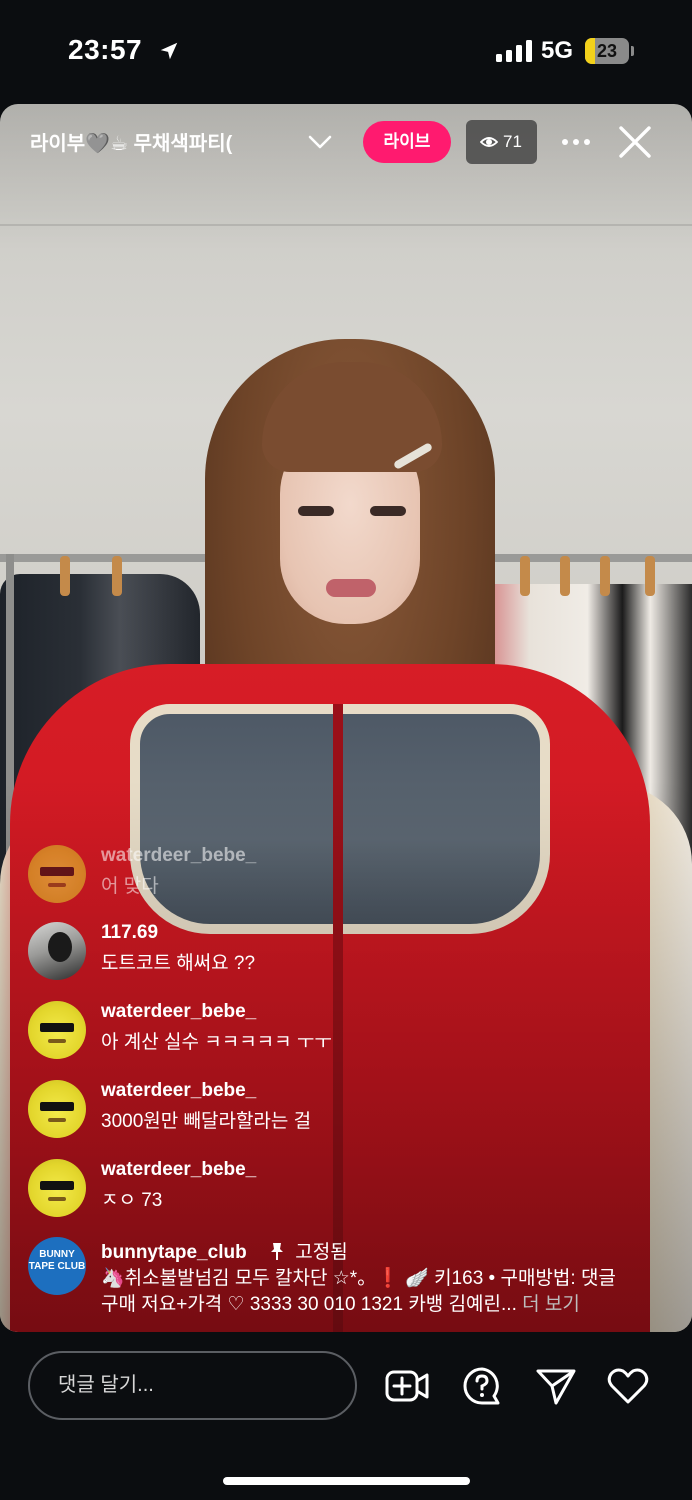  Describe the element at coordinates (489, 142) in the screenshot. I see `eye-icon` at that location.